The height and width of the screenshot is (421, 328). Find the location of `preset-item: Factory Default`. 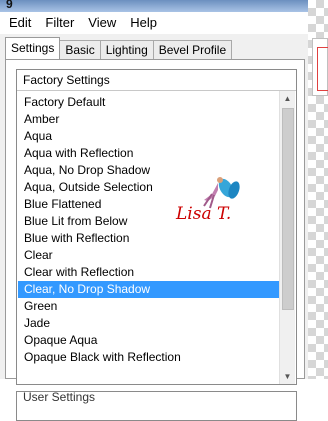

preset-item: Factory Default is located at coordinates (149, 102).